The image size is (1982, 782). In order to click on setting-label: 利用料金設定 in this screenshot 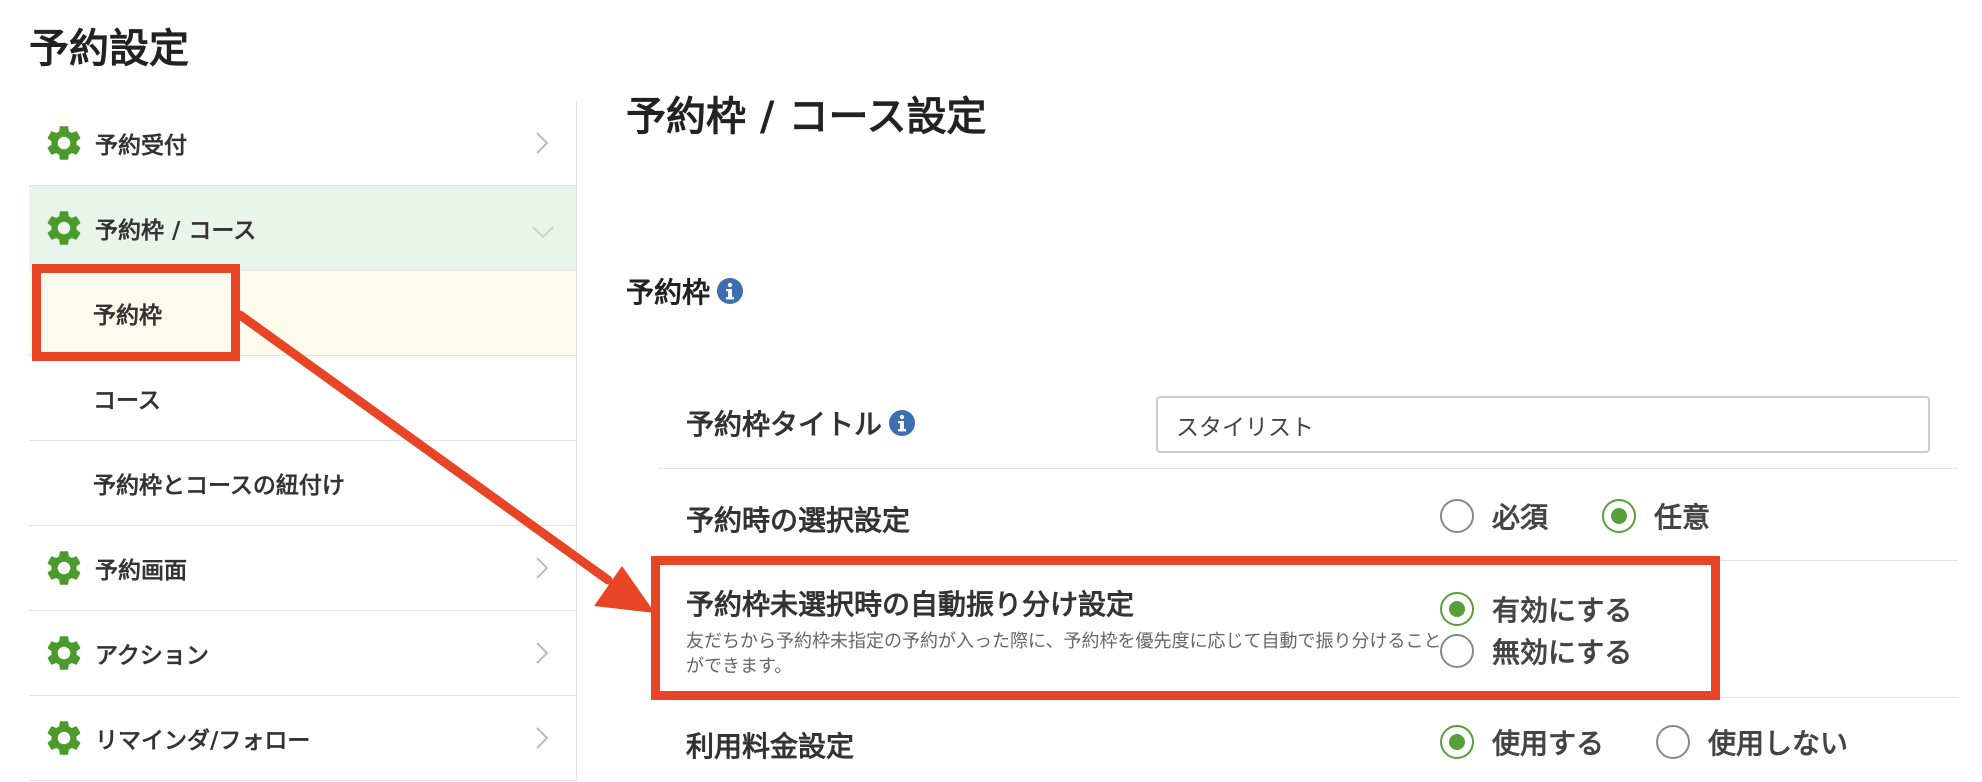, I will do `click(770, 746)`.